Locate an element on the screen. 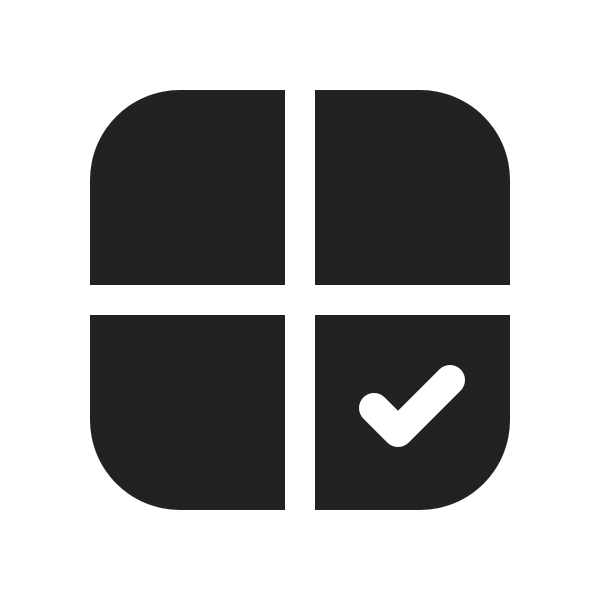 The height and width of the screenshot is (600, 600). tile-top-left is located at coordinates (187, 187).